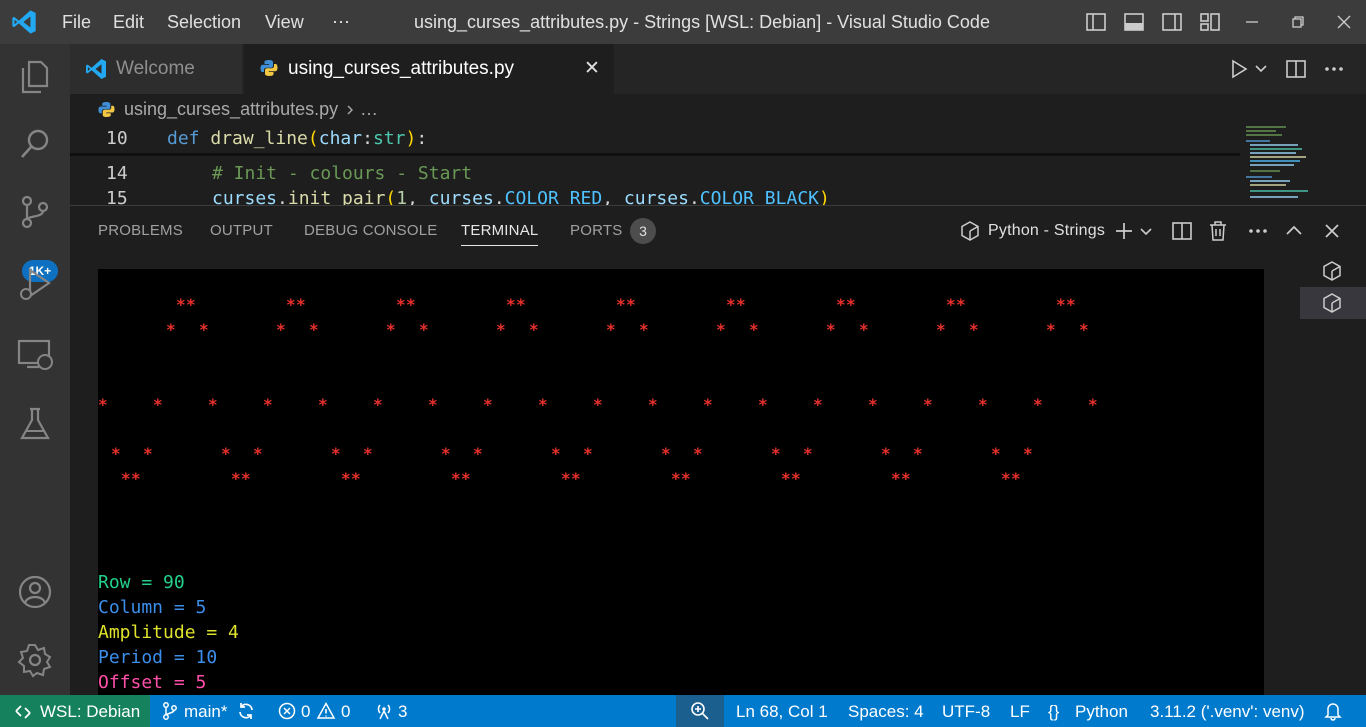 The width and height of the screenshot is (1366, 727). I want to click on terminal-list-item, so click(1333, 271).